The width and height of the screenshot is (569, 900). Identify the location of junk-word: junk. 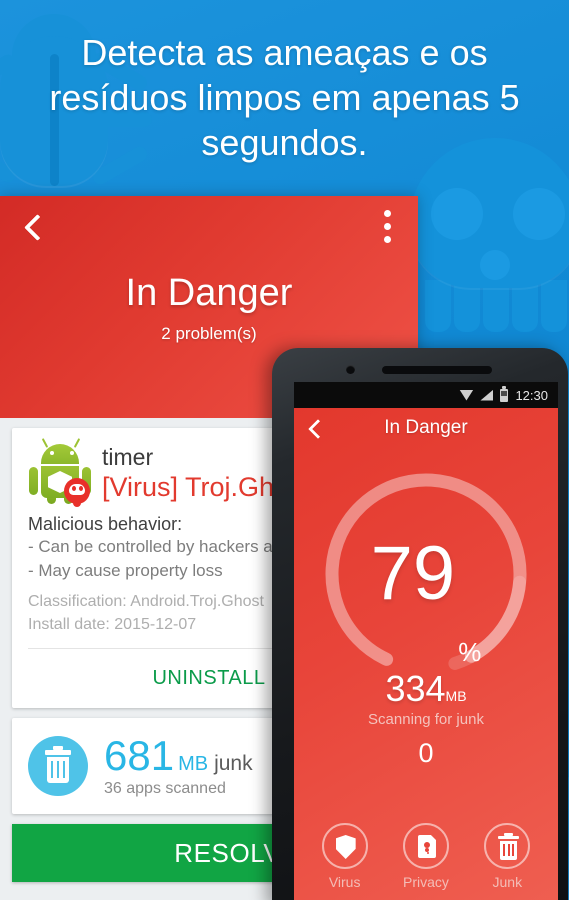
(233, 763).